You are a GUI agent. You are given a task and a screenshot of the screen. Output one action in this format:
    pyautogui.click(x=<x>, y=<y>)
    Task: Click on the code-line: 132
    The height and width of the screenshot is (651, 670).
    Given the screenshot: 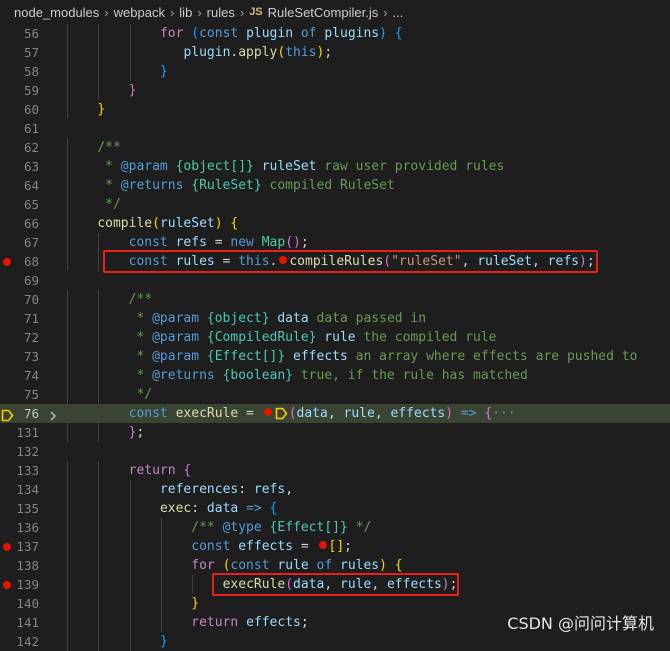 What is the action you would take?
    pyautogui.click(x=335, y=451)
    